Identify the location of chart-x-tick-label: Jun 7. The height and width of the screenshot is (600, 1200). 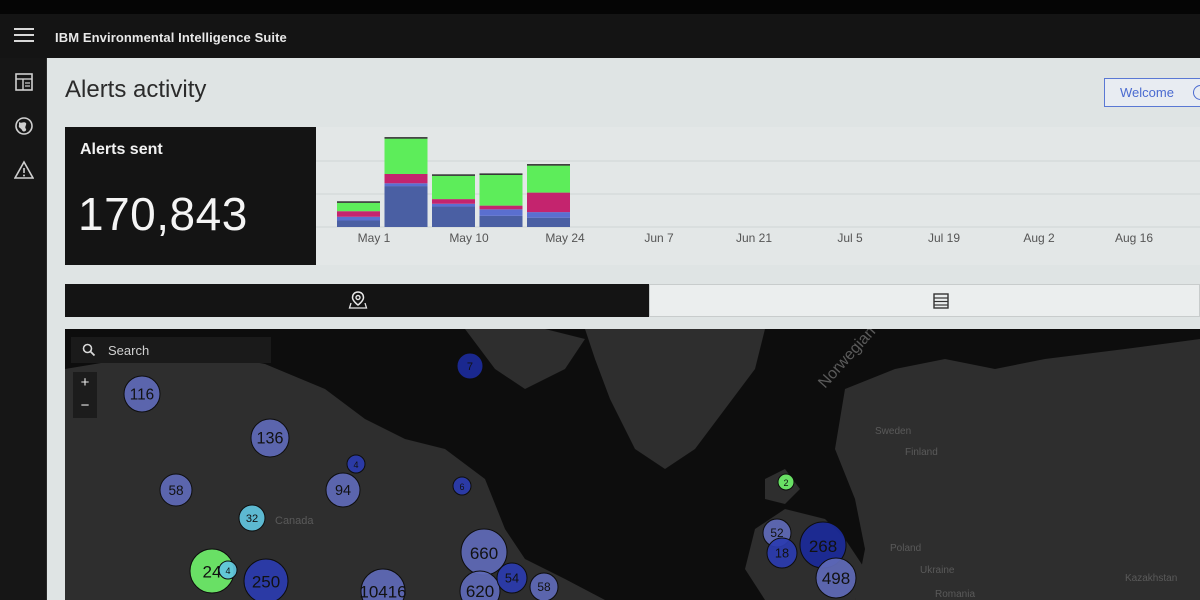
(659, 238).